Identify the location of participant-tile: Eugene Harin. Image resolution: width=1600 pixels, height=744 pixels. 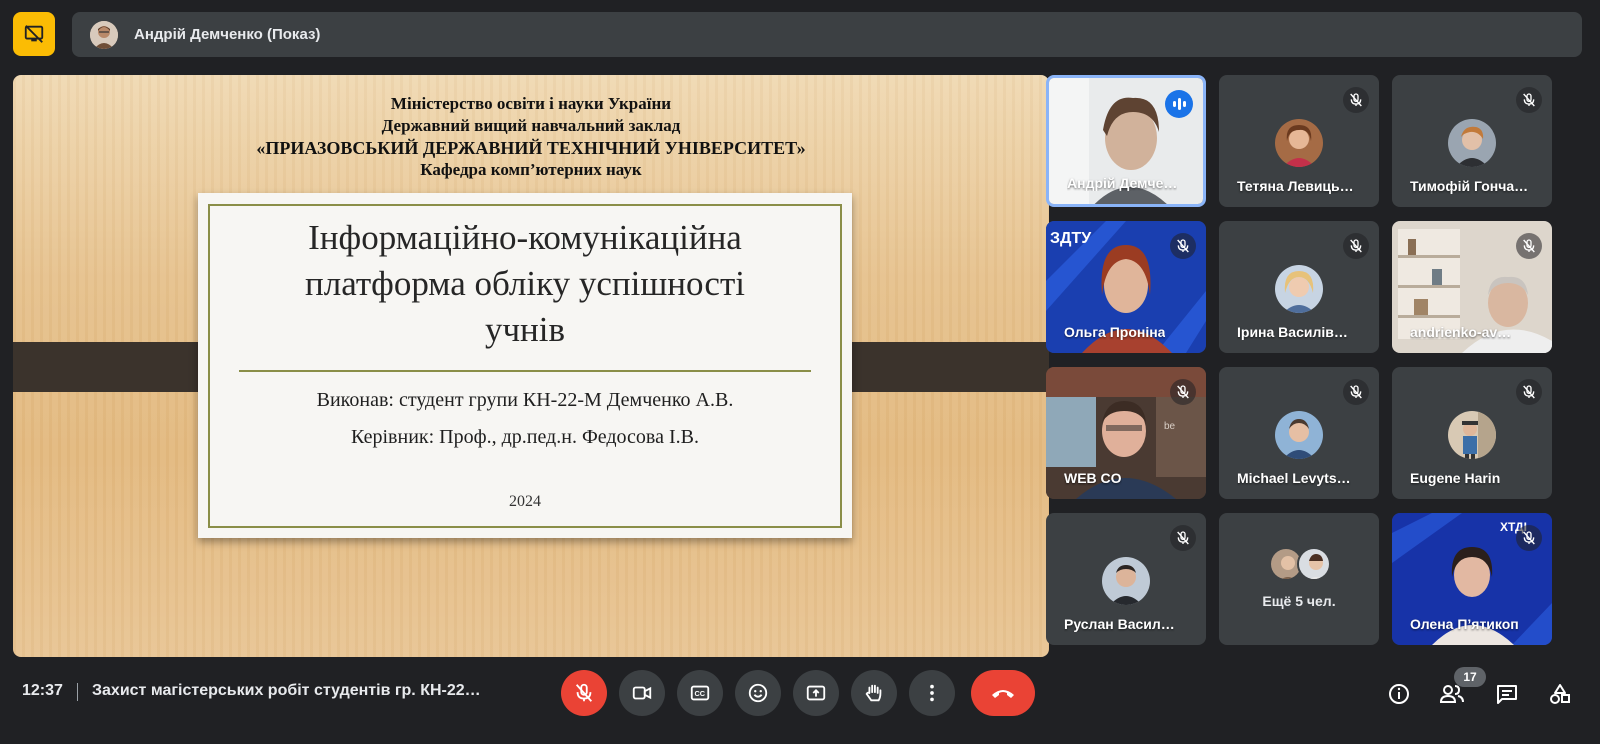
(1472, 433).